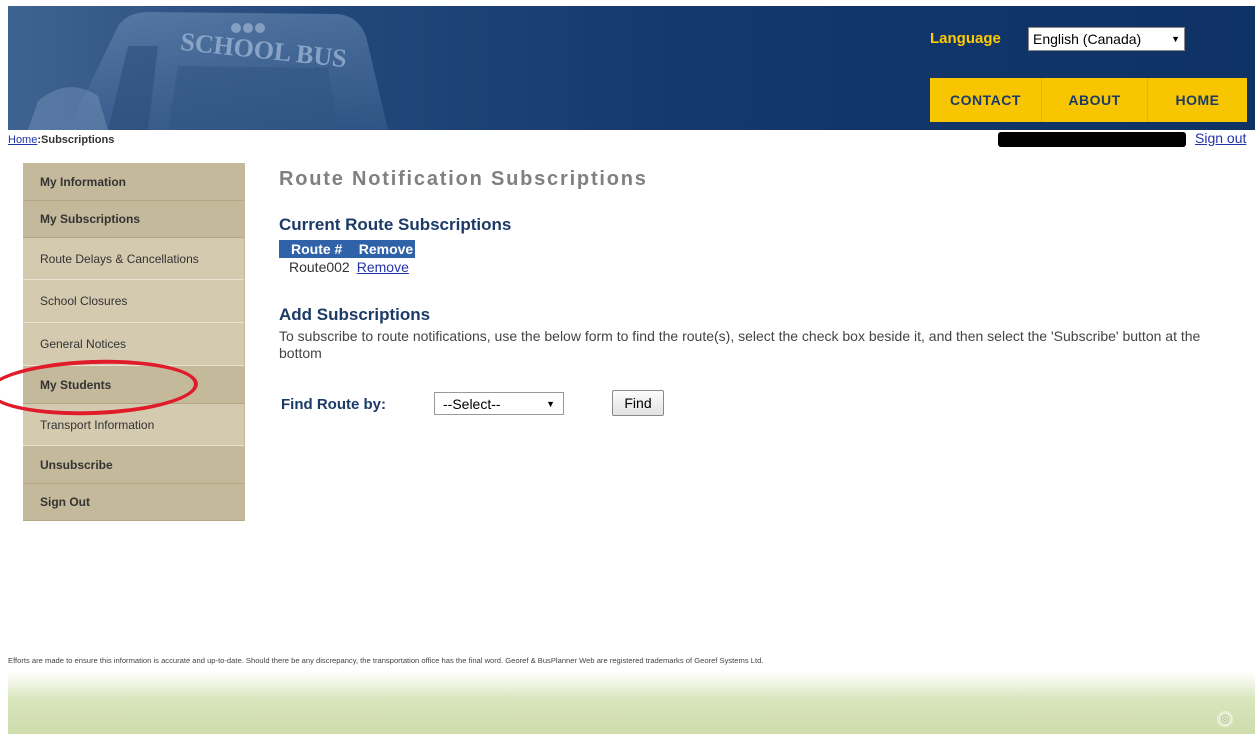  What do you see at coordinates (1087, 39) in the screenshot?
I see `language-value: English (Canada)` at bounding box center [1087, 39].